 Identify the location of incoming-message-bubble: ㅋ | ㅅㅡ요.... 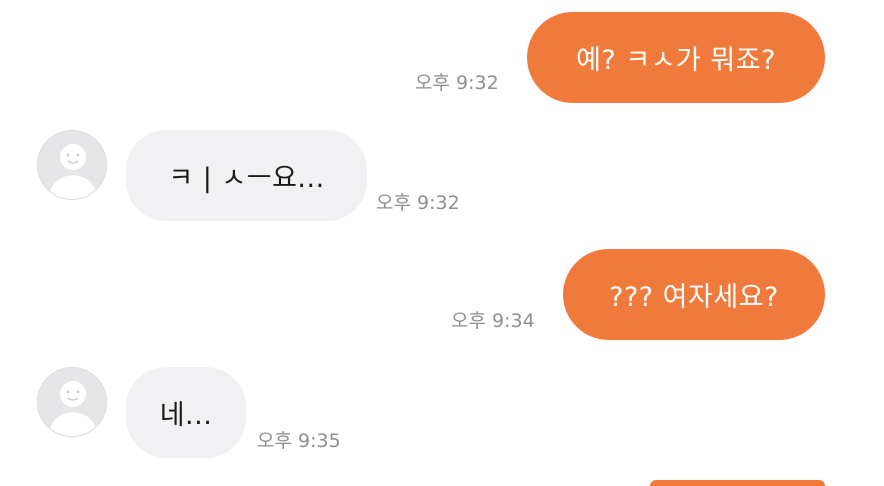
(246, 175).